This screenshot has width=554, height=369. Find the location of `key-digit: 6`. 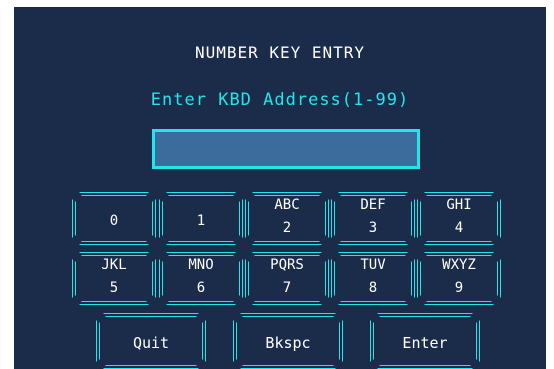

key-digit: 6 is located at coordinates (201, 288).